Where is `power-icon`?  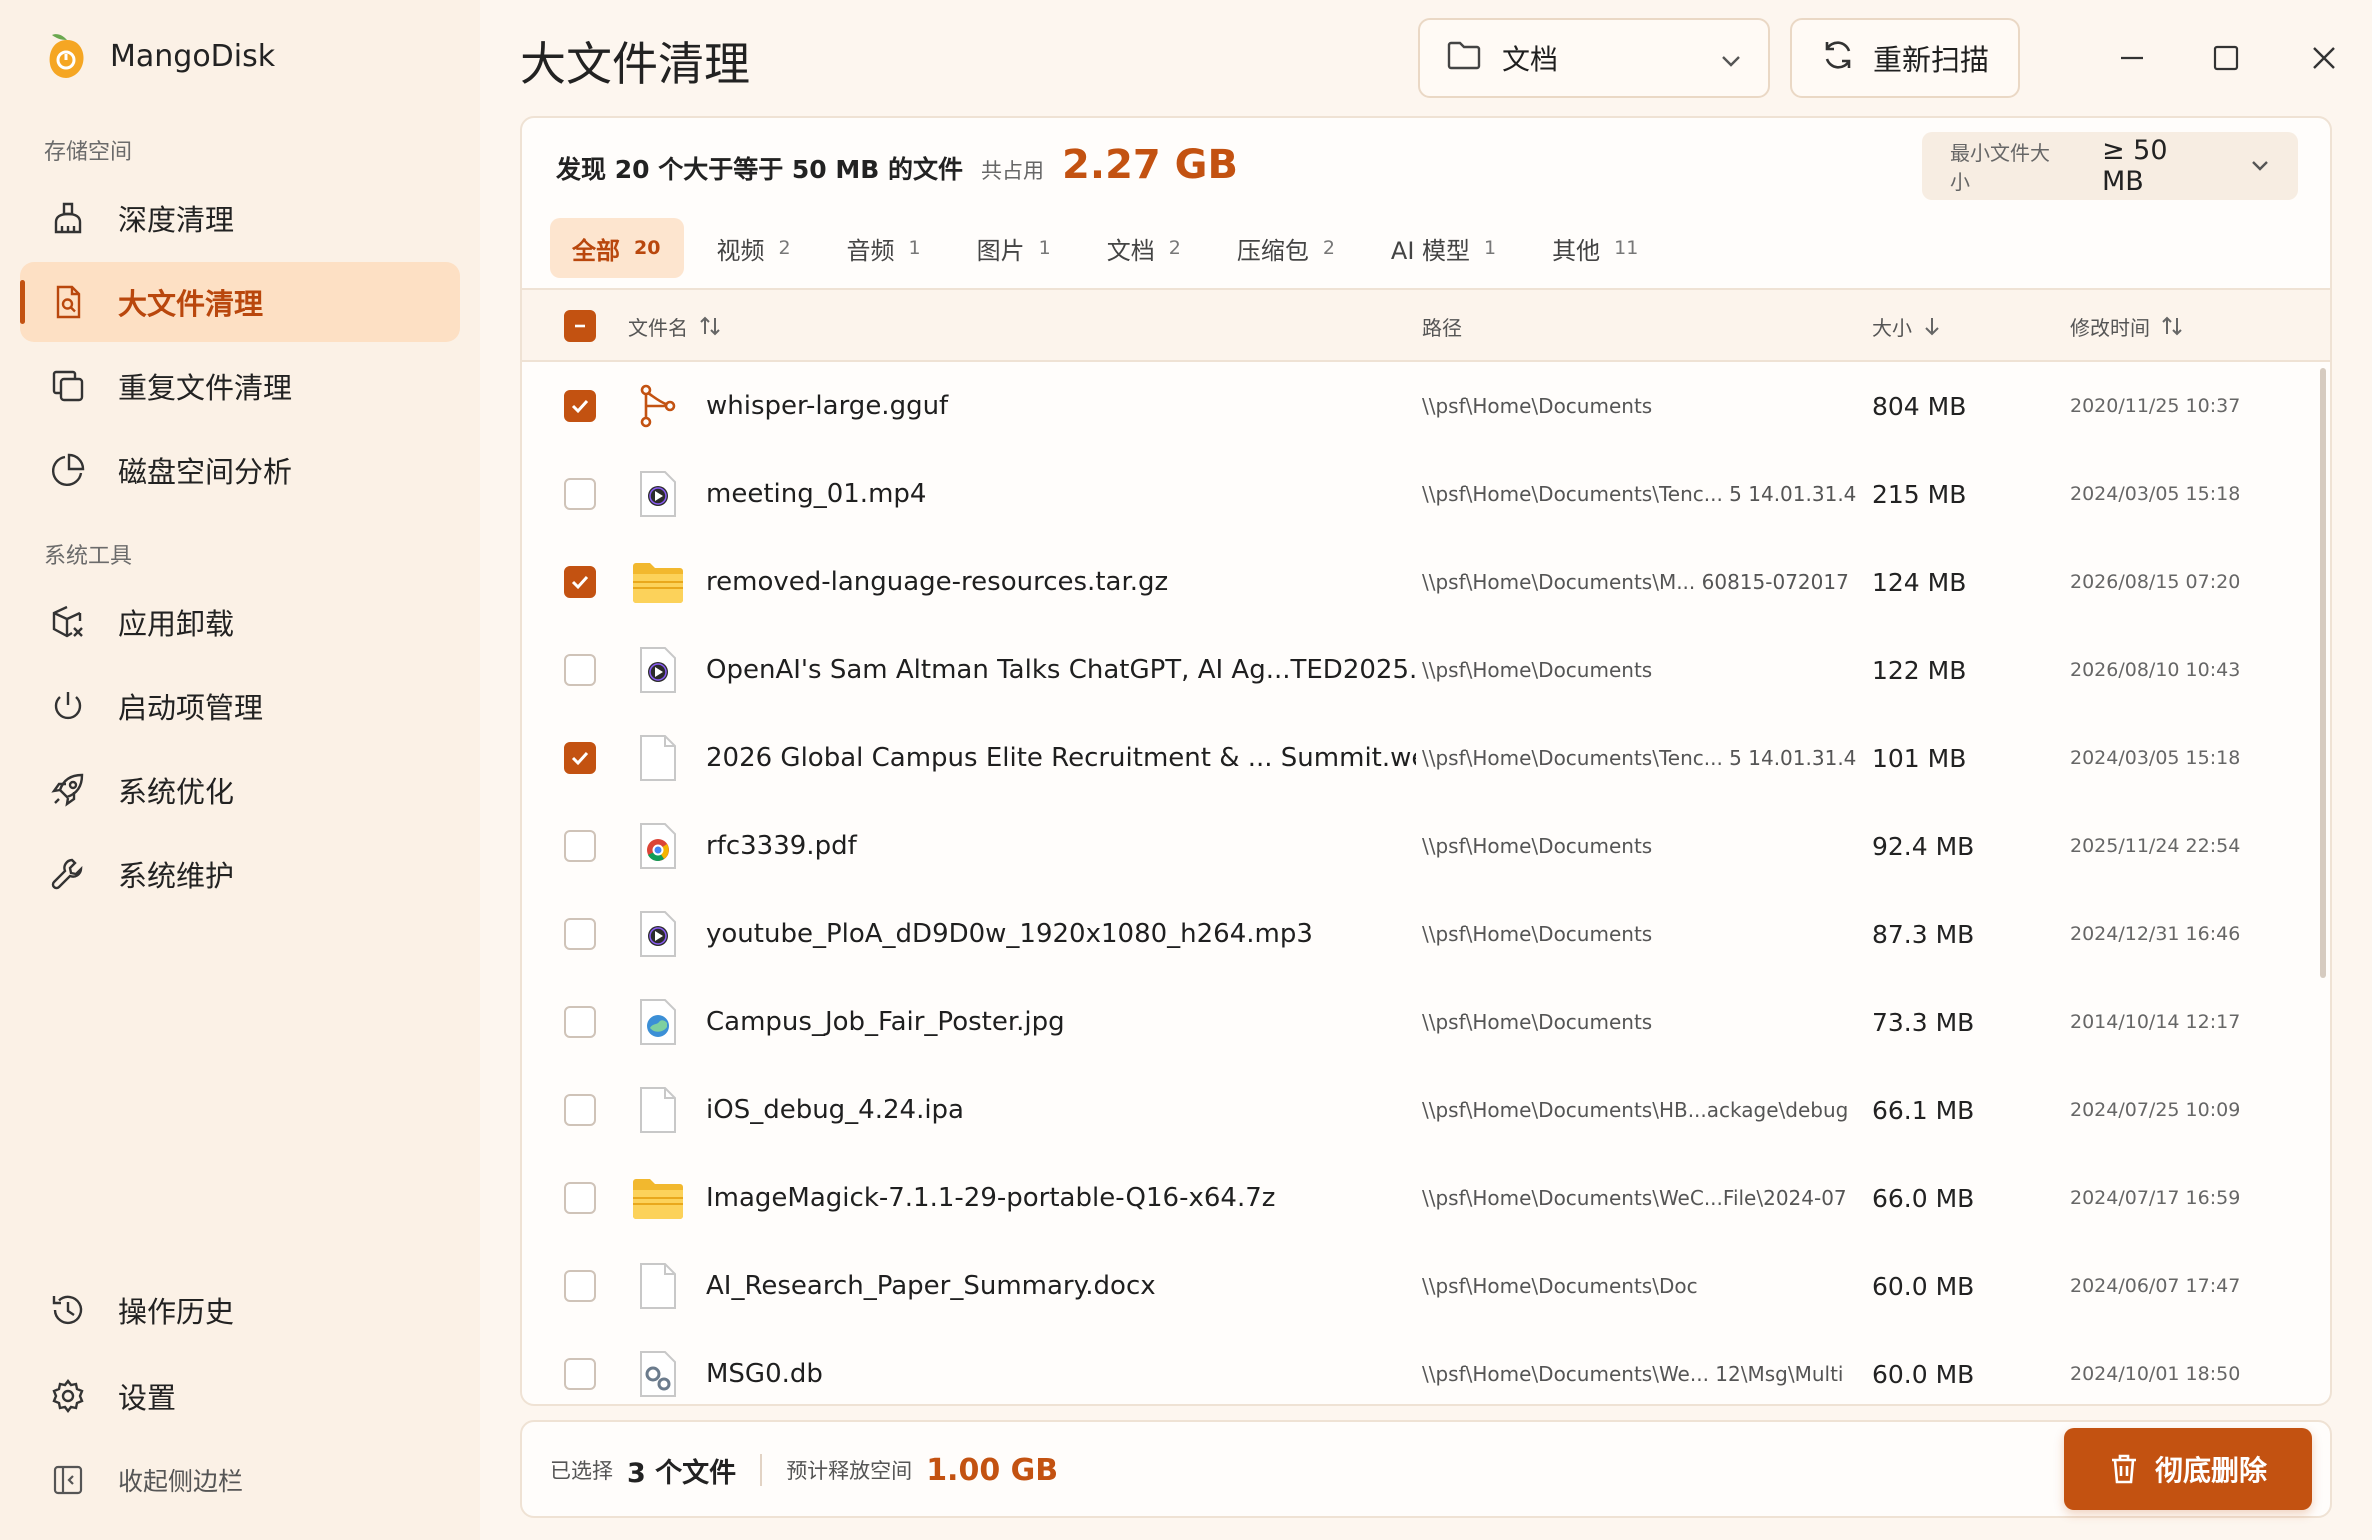
power-icon is located at coordinates (68, 706).